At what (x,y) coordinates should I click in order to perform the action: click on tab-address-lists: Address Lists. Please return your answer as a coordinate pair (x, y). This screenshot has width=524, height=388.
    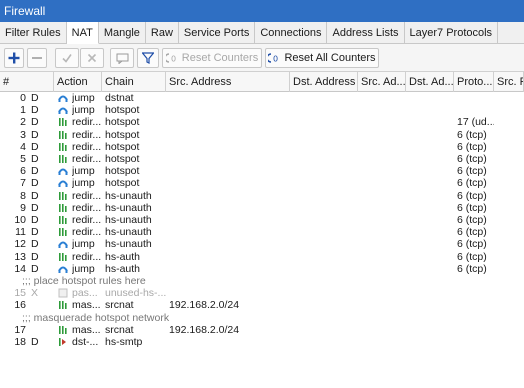
    Looking at the image, I should click on (366, 33).